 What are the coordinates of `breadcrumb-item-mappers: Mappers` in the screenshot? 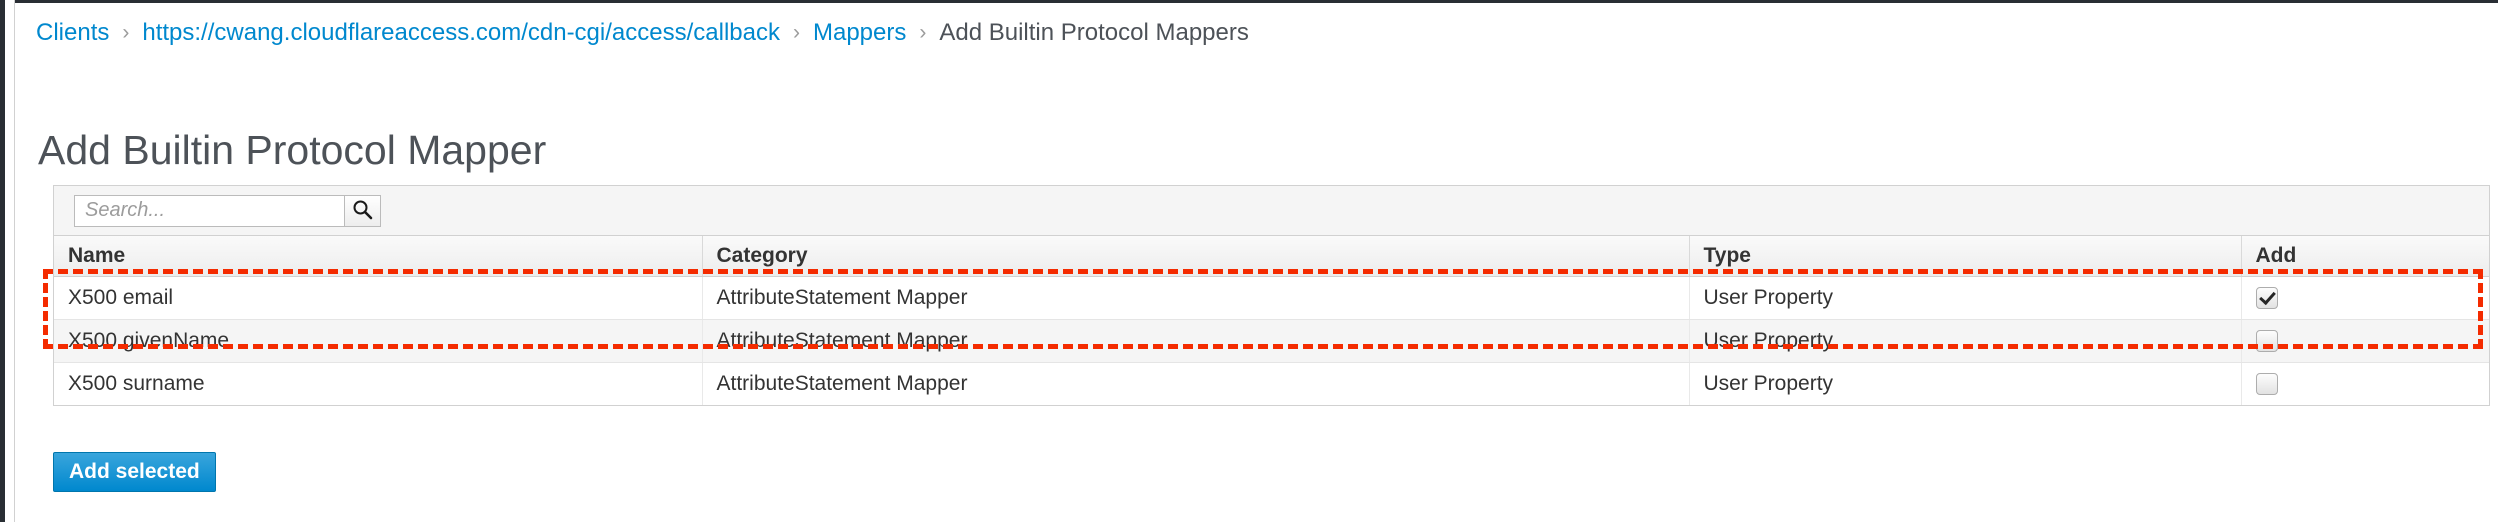 It's located at (859, 33).